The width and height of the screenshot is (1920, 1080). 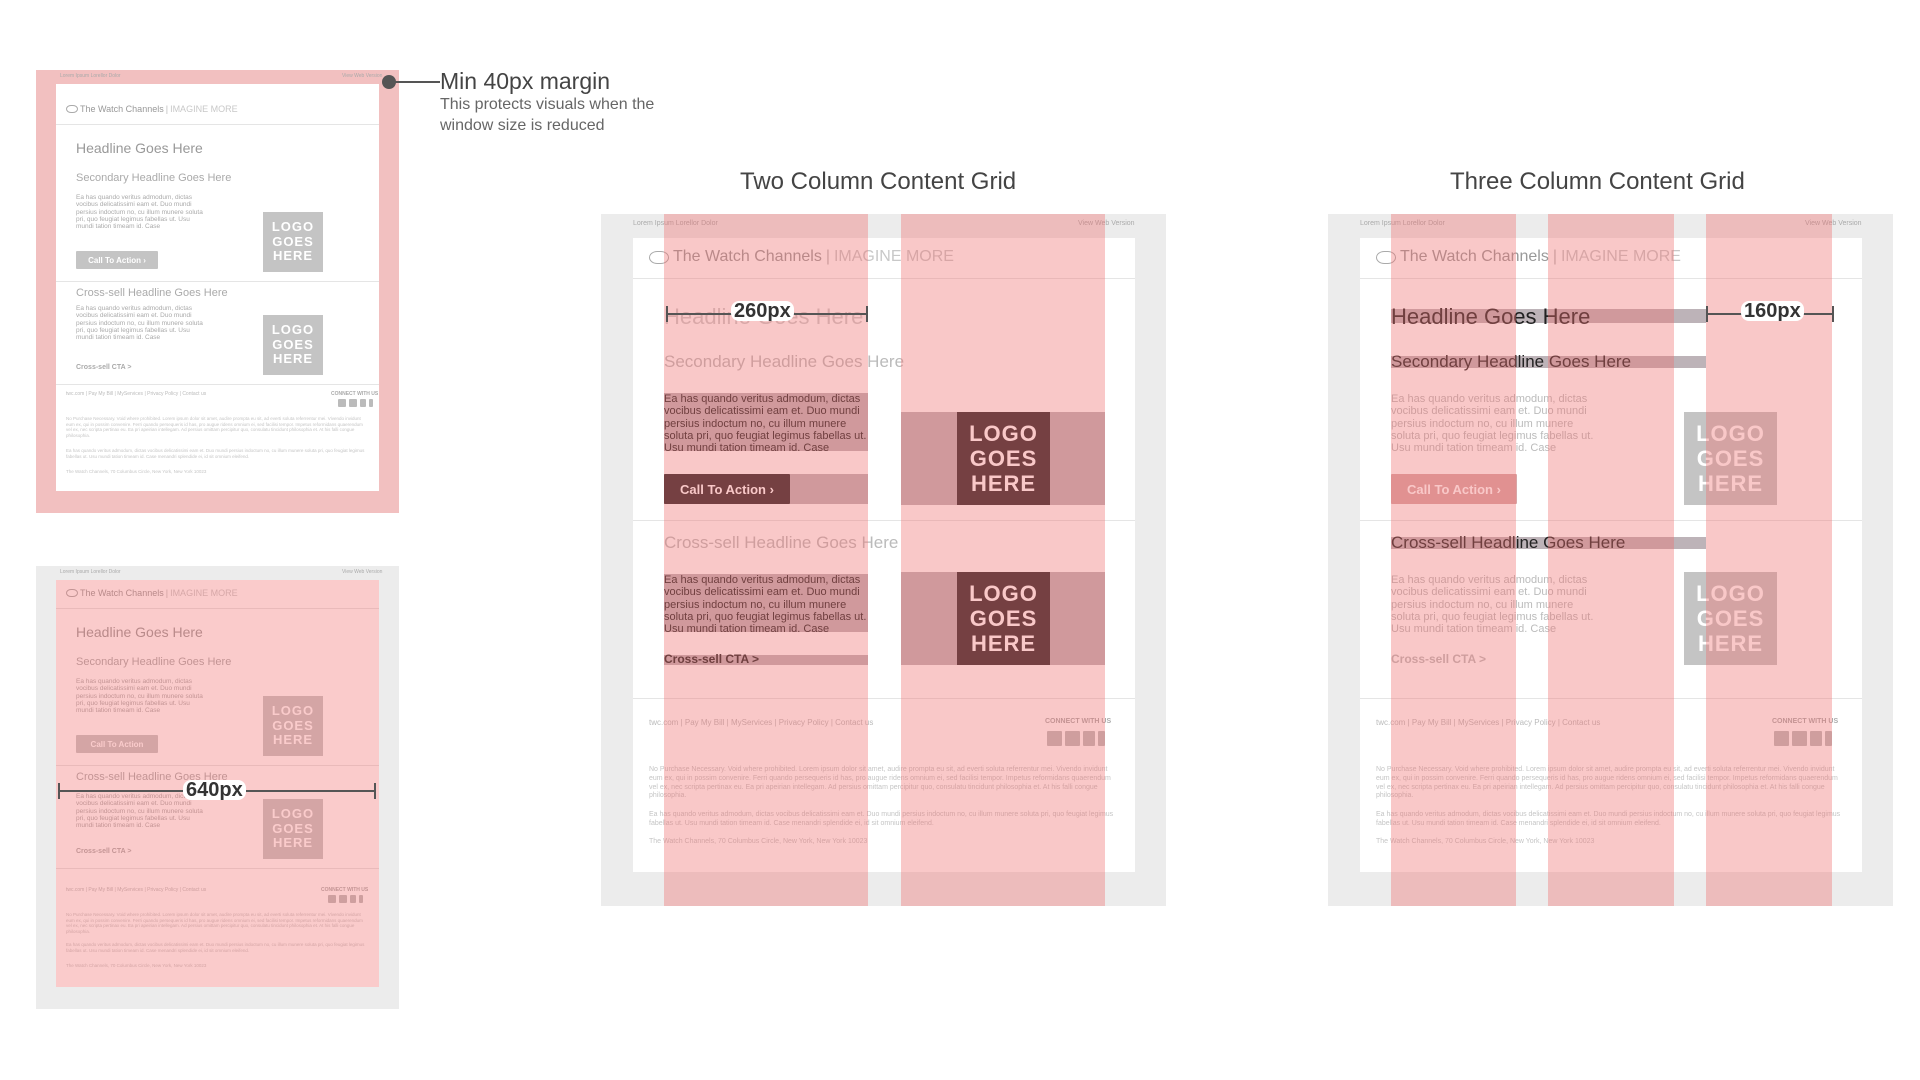 I want to click on annotation-leader, so click(x=417, y=82).